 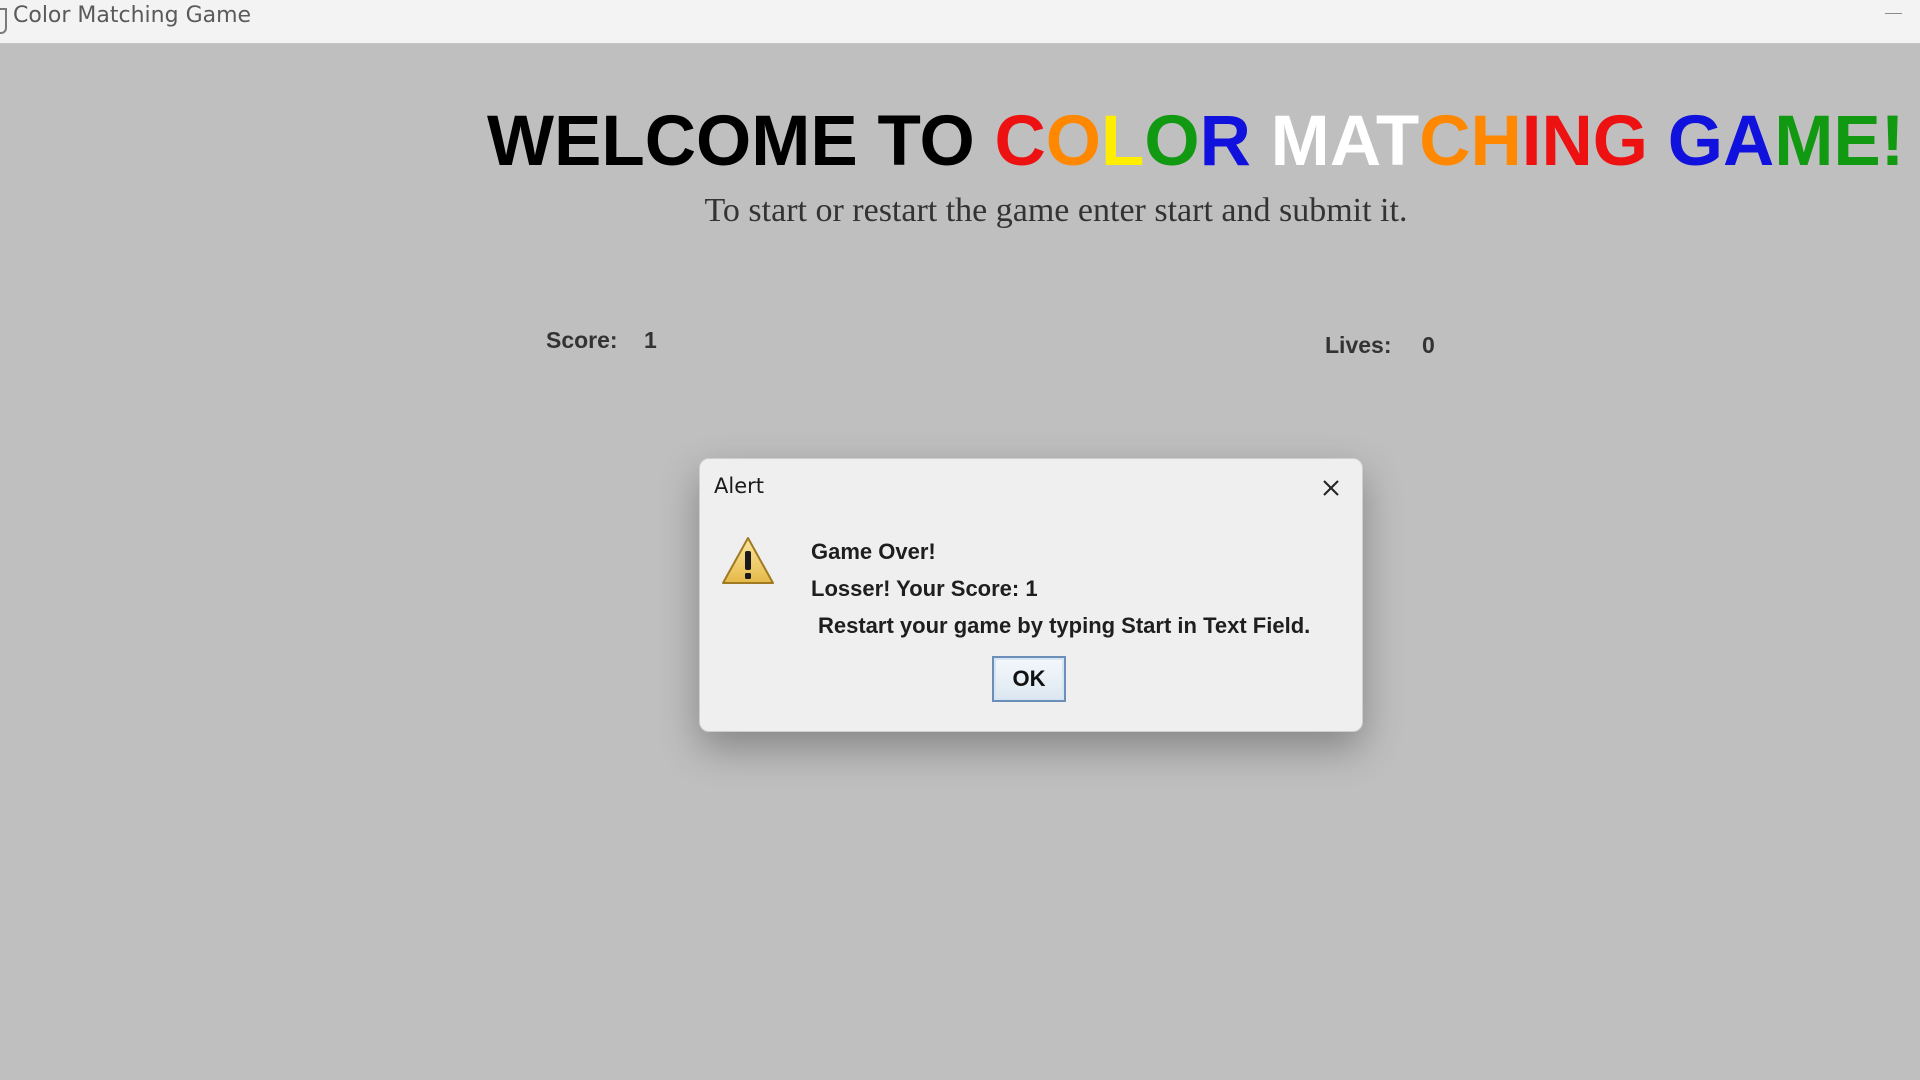 I want to click on dialog-message-line1: Game Over!, so click(x=873, y=551).